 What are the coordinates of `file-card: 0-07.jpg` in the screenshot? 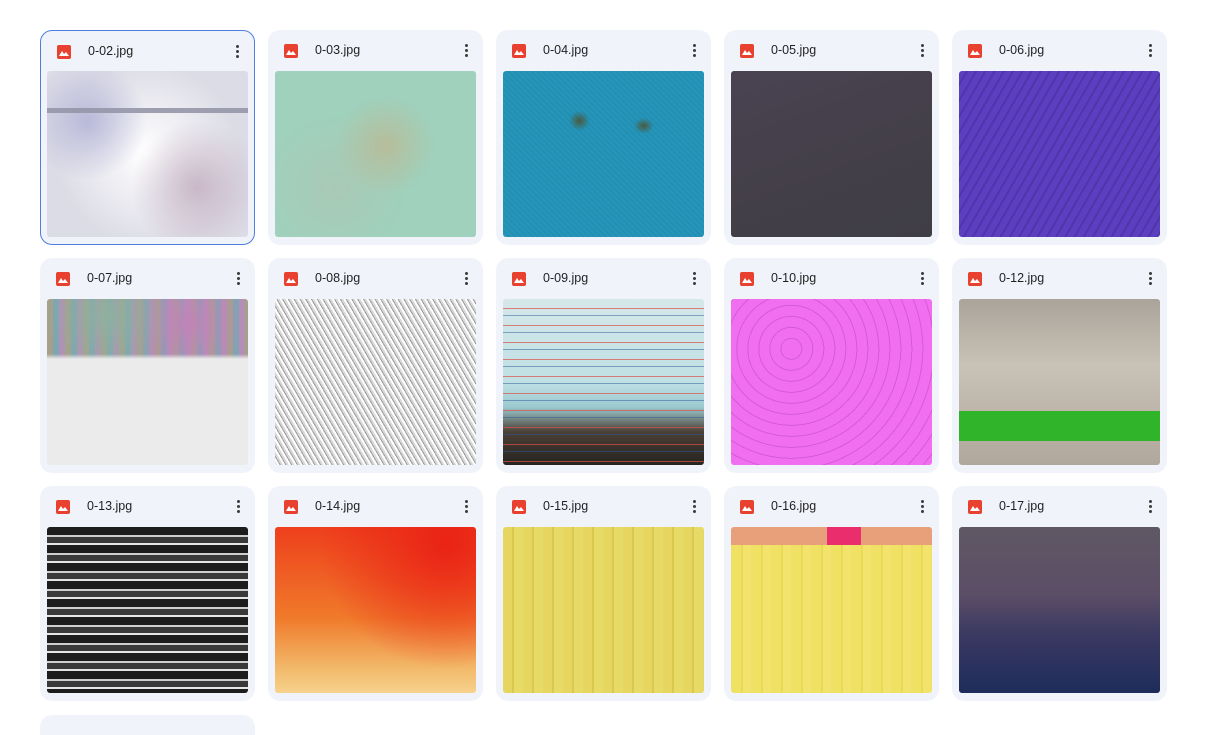 It's located at (147, 365).